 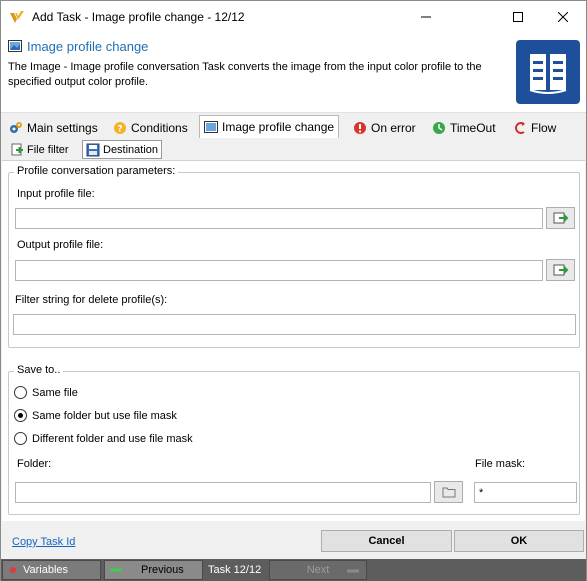 I want to click on maximize-icon, so click(x=518, y=16).